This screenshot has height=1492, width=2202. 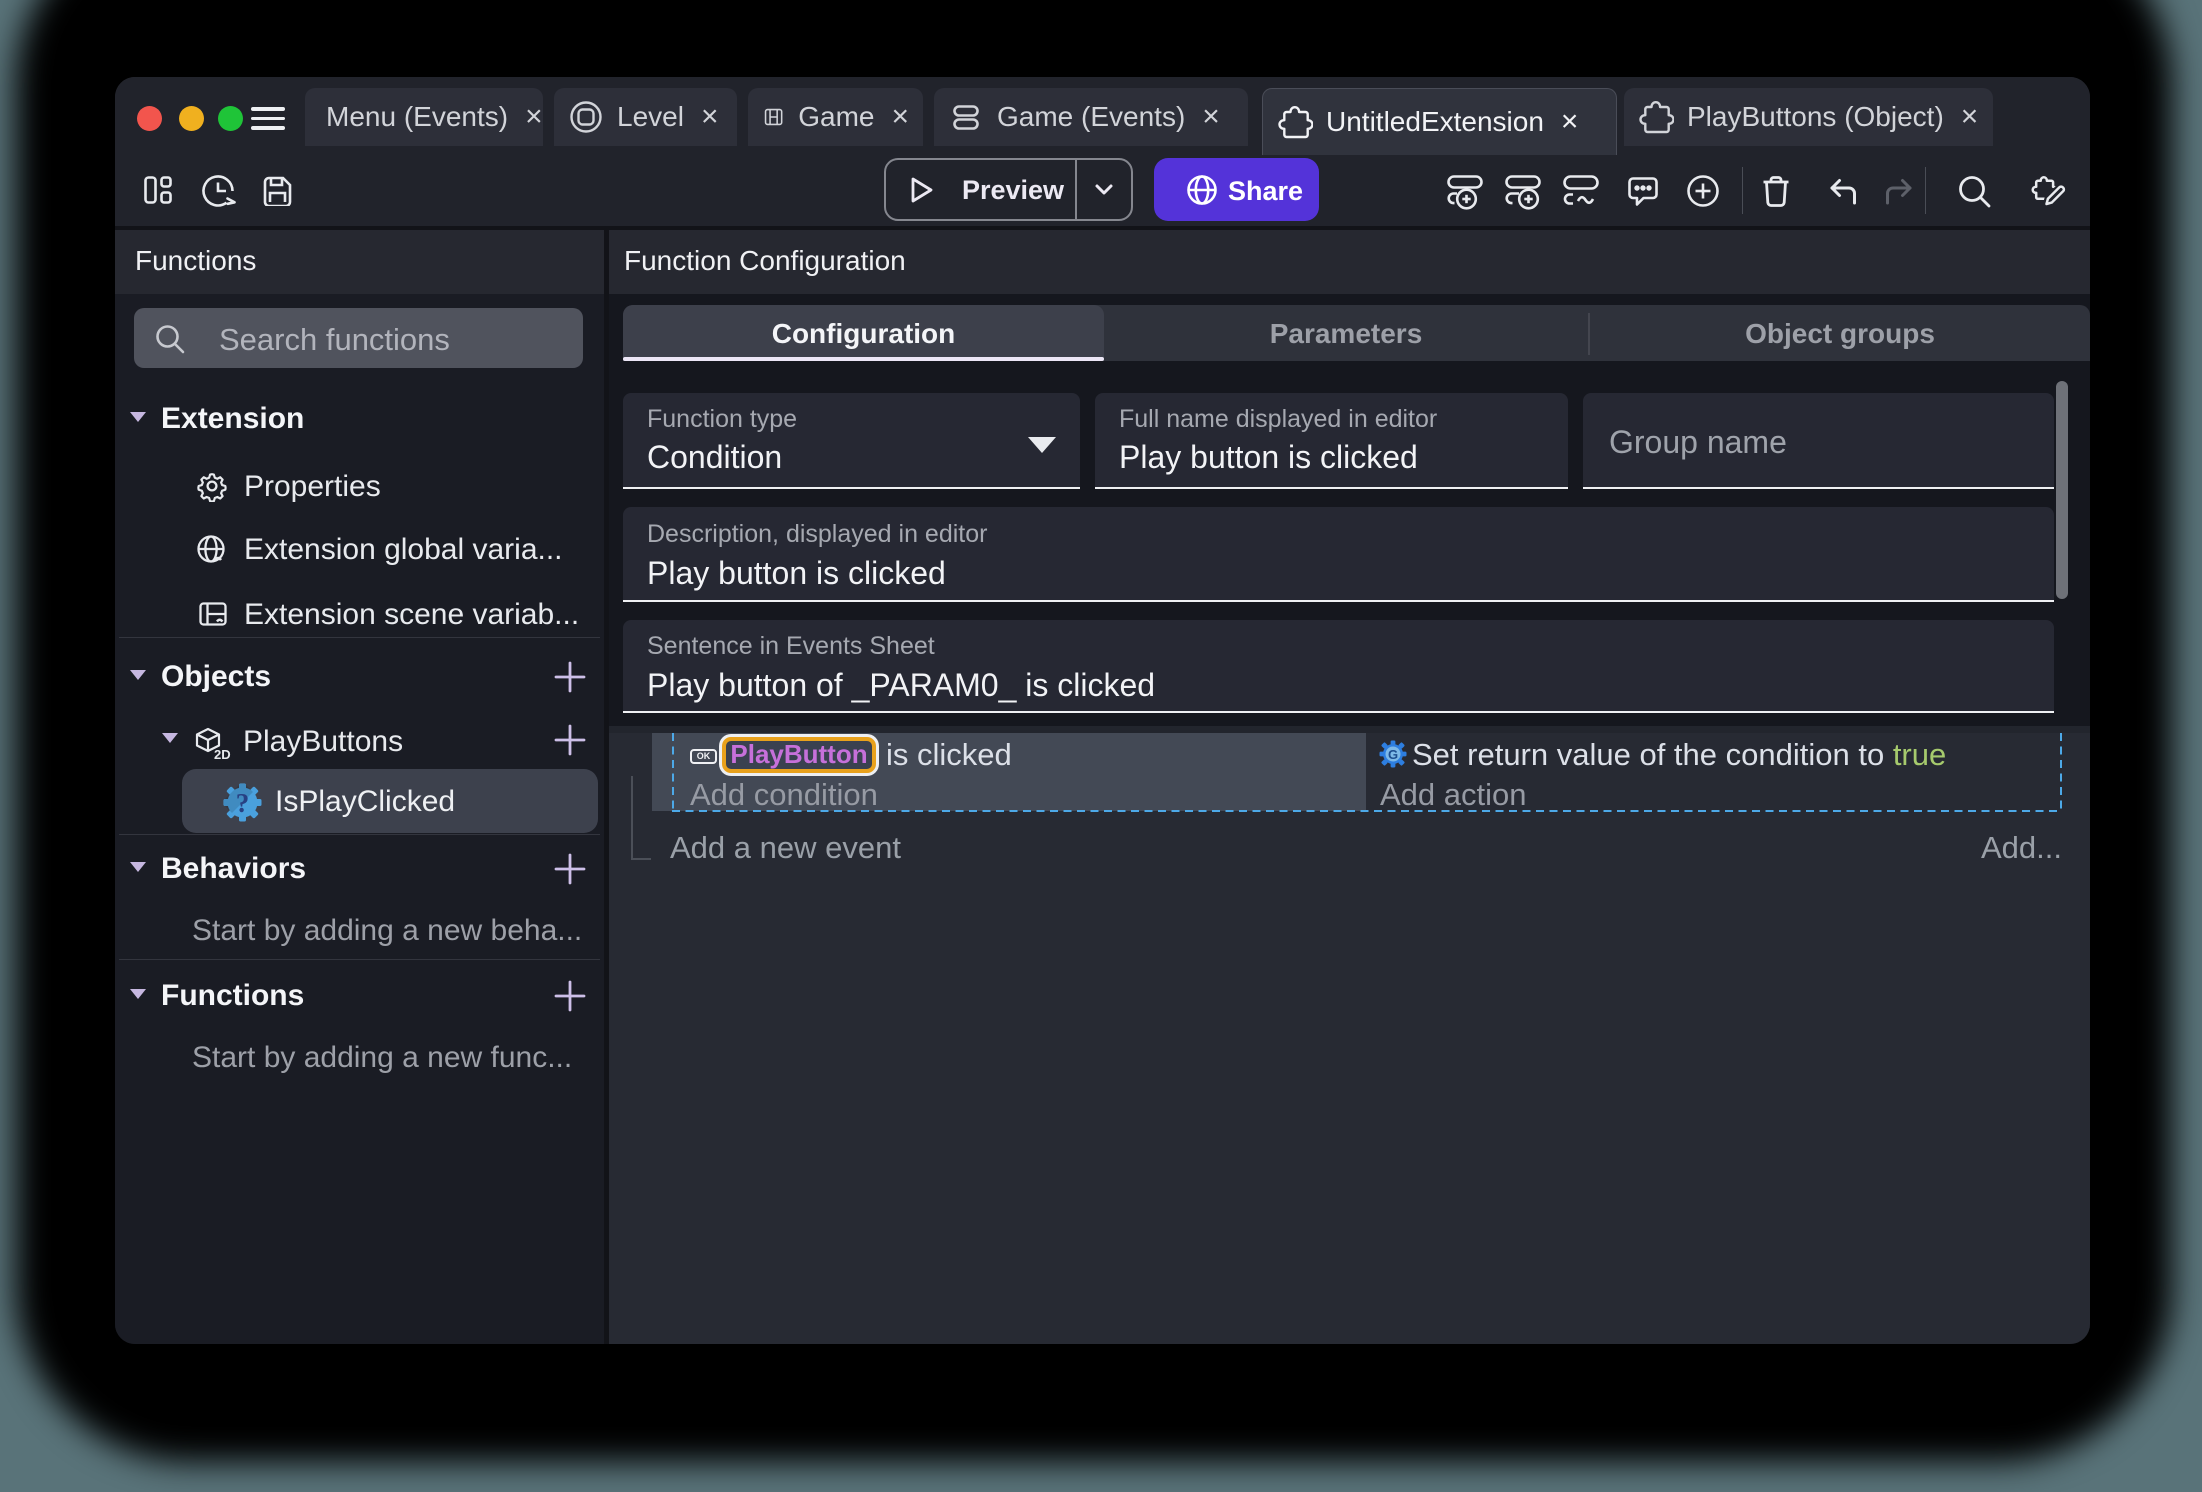 I want to click on svg-text: G, so click(x=1393, y=754).